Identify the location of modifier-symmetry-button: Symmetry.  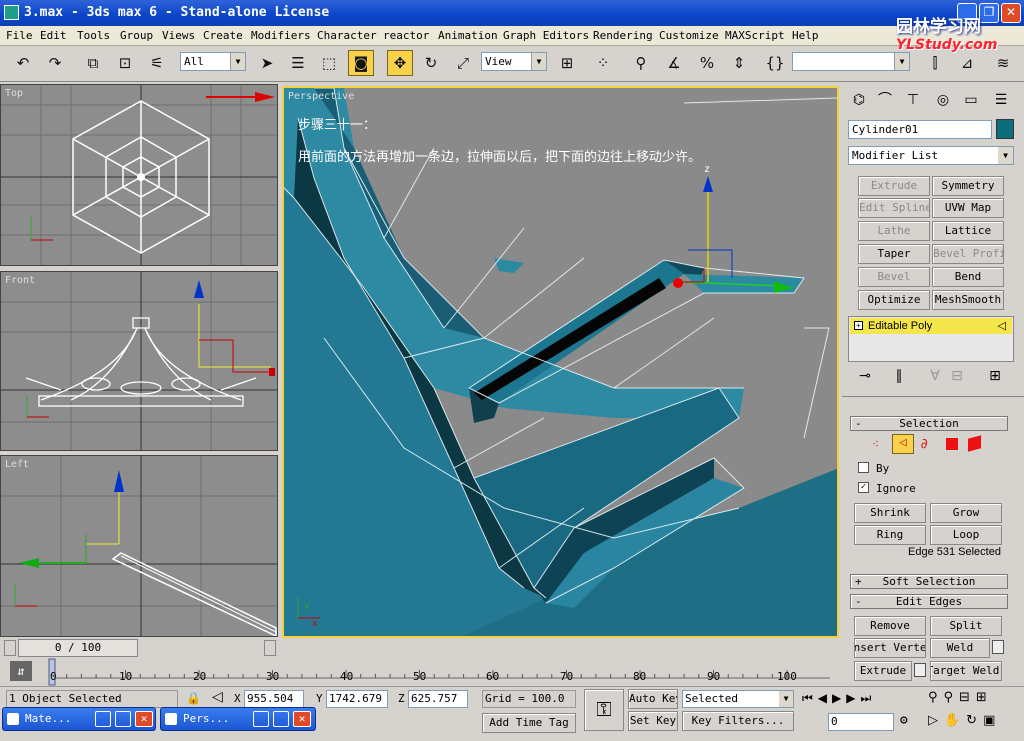
(968, 186).